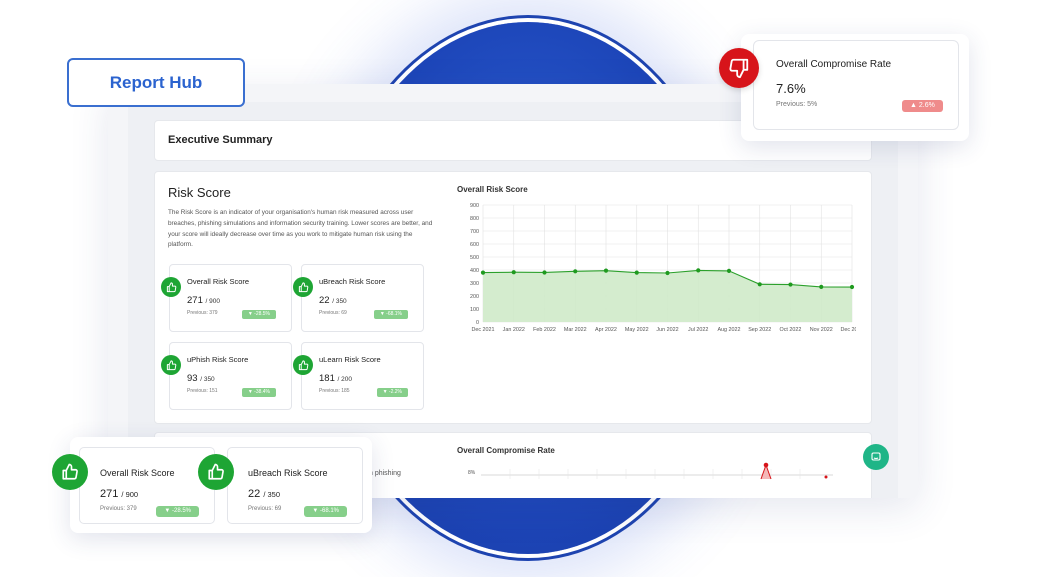  I want to click on x-tick-label: Jul 2022, so click(698, 330).